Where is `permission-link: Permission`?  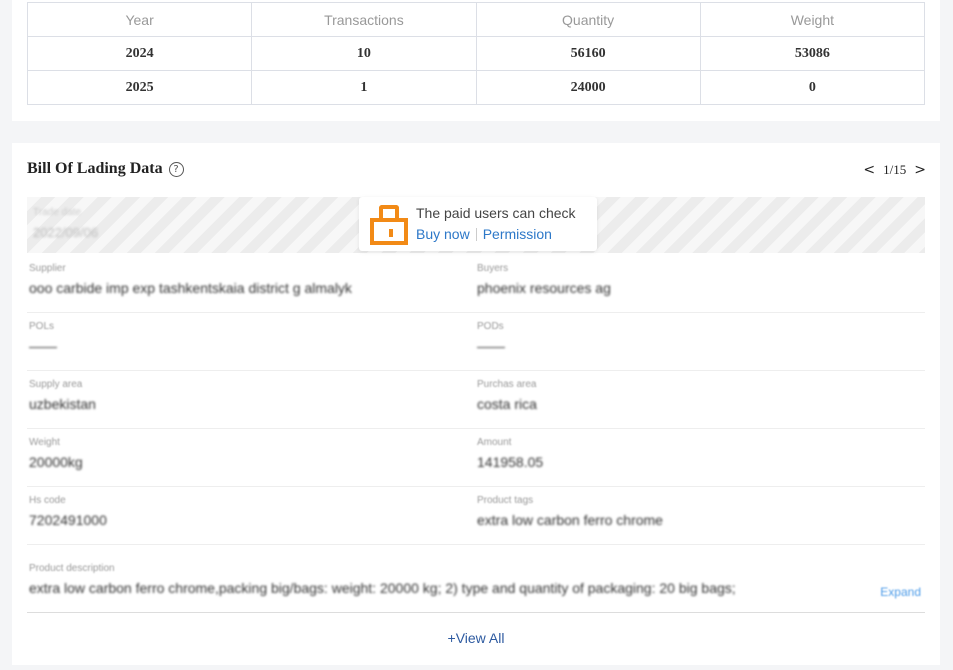 permission-link: Permission is located at coordinates (517, 234).